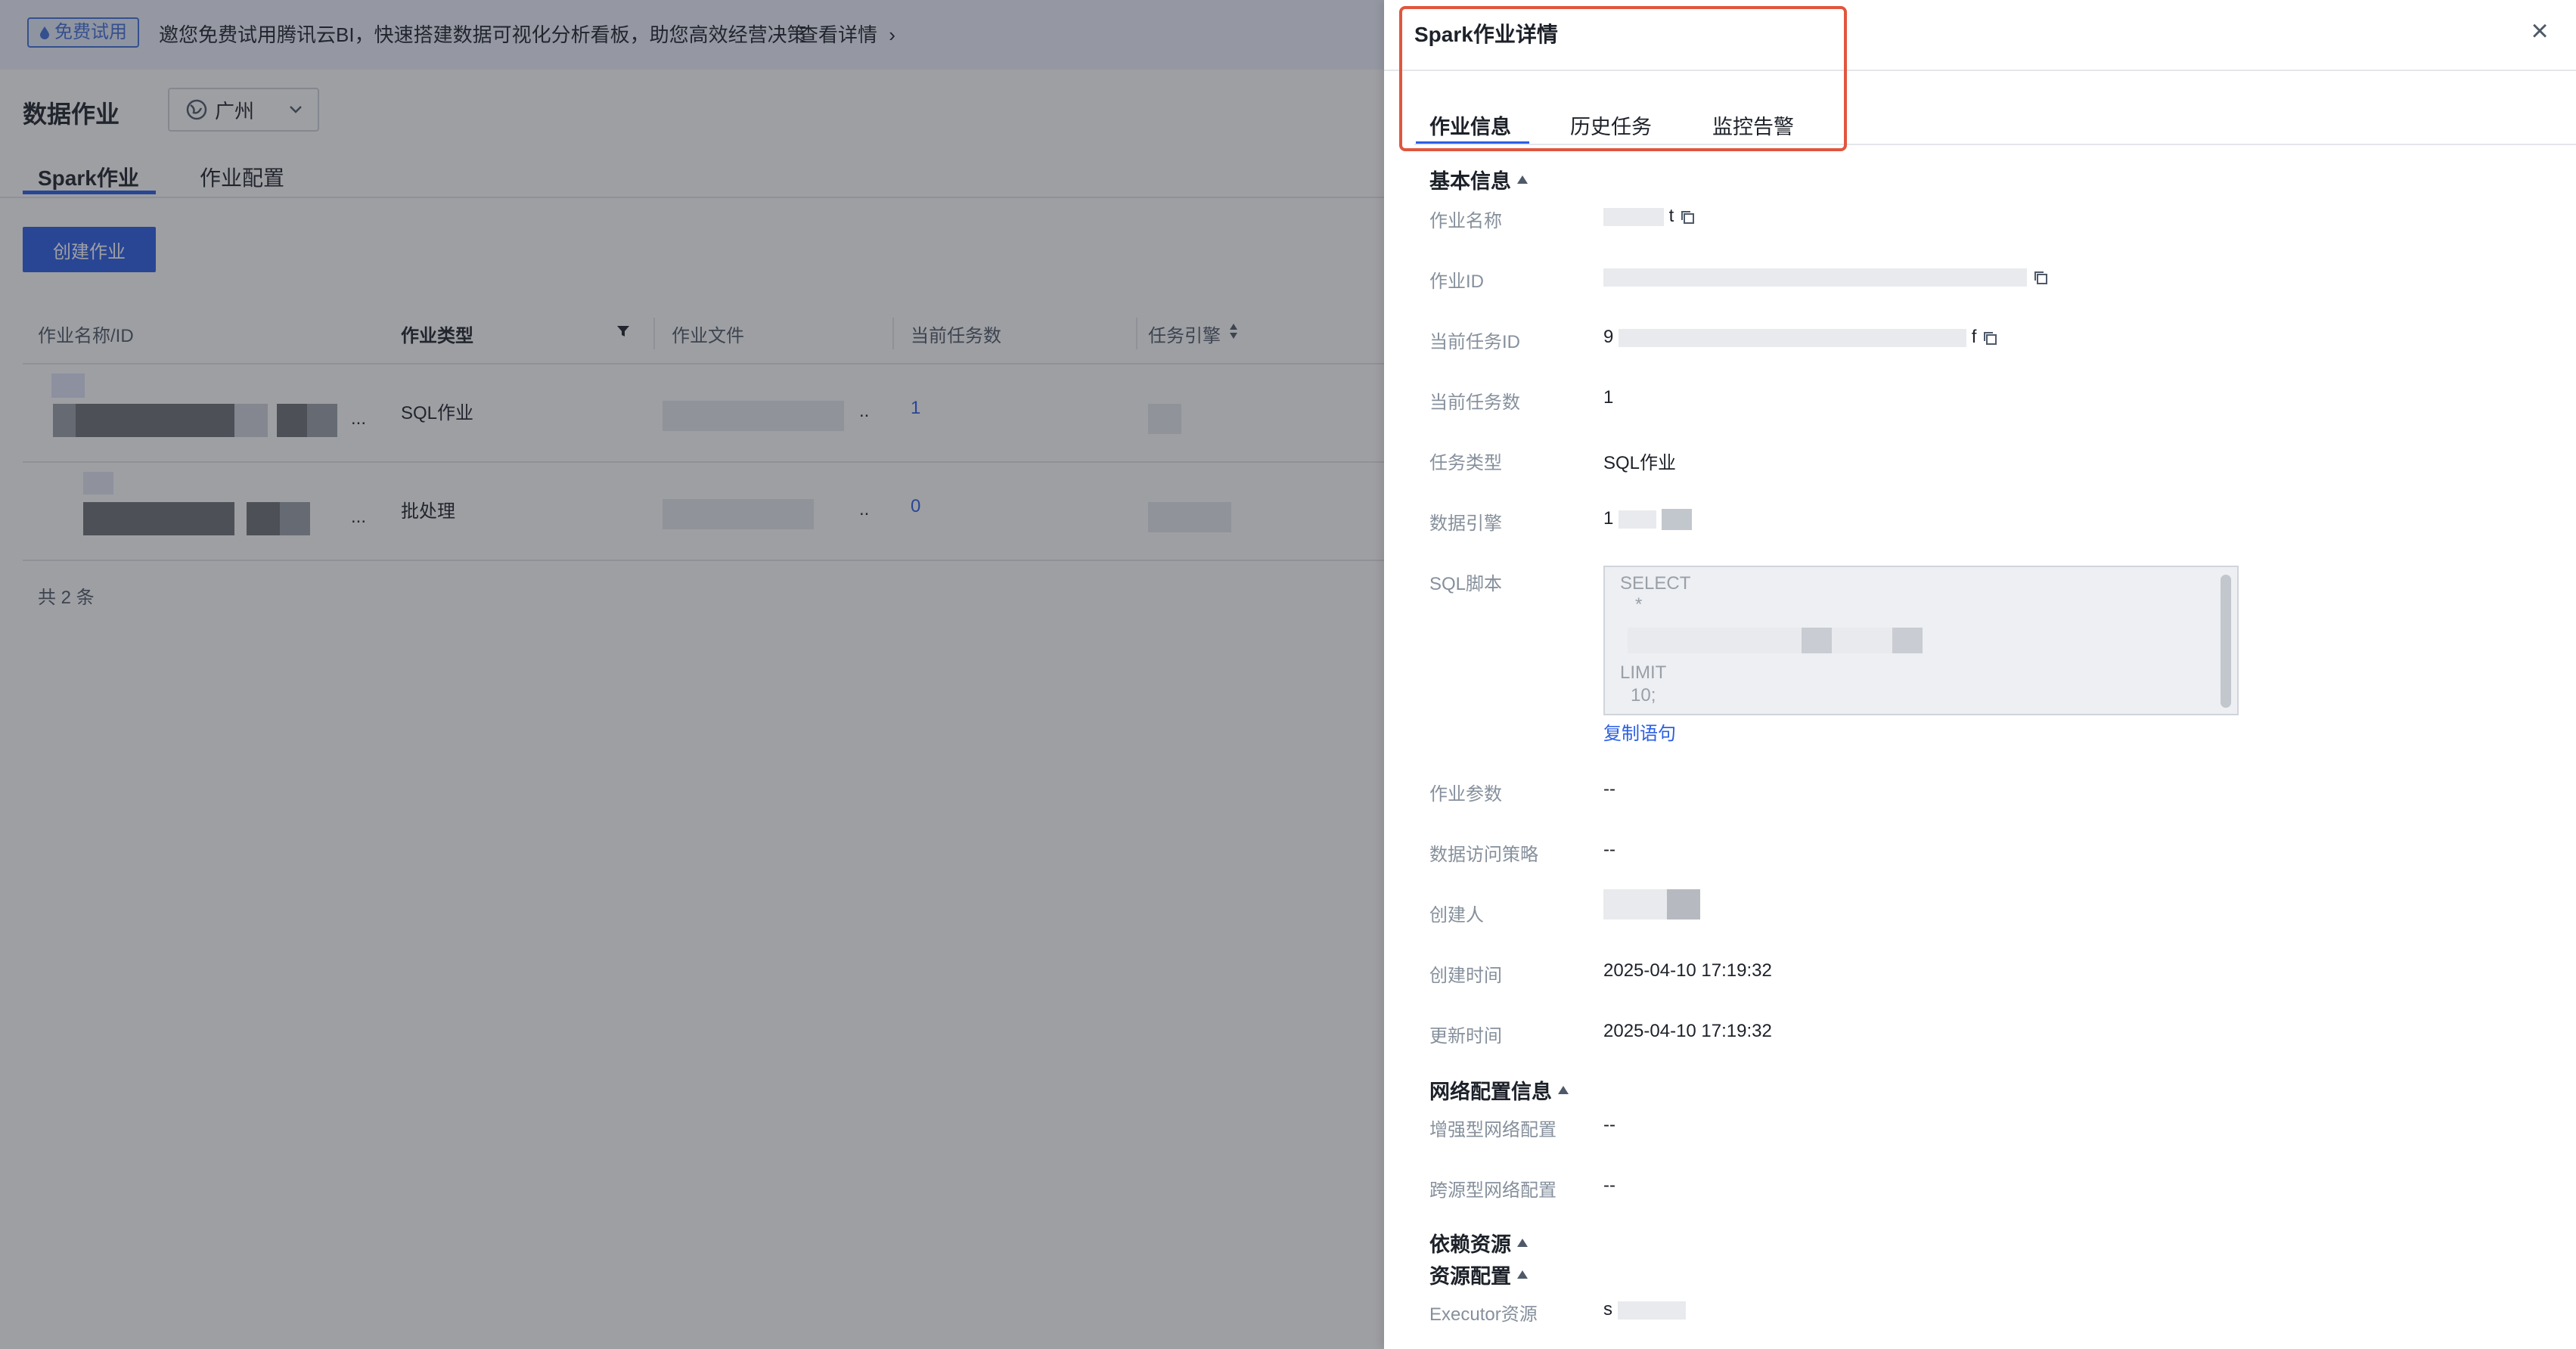 The image size is (2576, 1349). What do you see at coordinates (1483, 855) in the screenshot?
I see `label-access-policy: 数据访问策略` at bounding box center [1483, 855].